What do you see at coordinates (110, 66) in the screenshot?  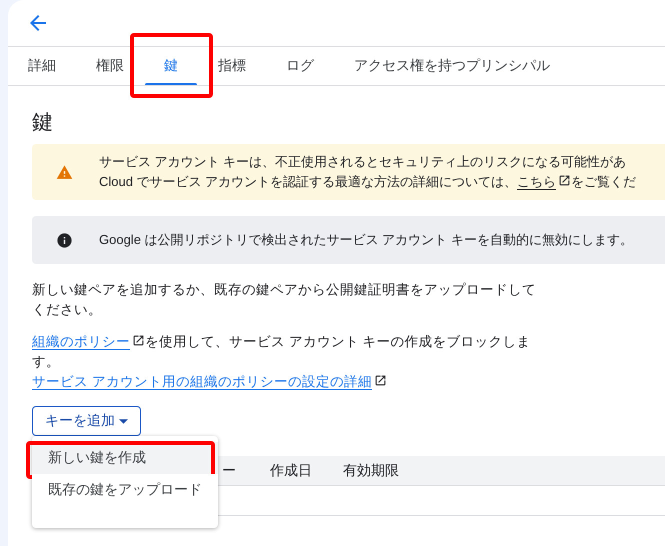 I see `tab: 権限` at bounding box center [110, 66].